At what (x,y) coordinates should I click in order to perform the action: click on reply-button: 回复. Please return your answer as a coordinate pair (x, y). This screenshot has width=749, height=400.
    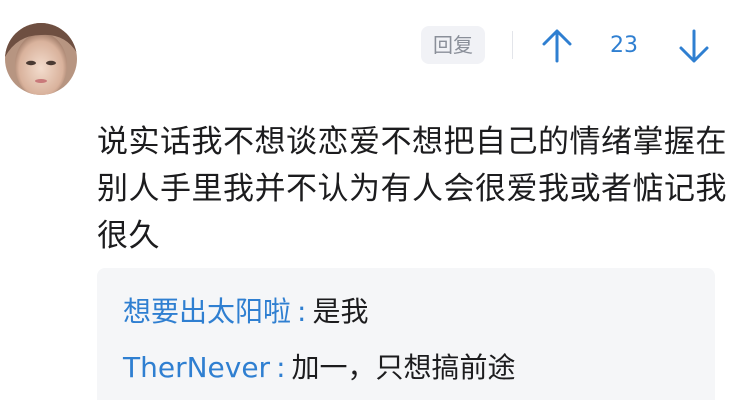
    Looking at the image, I should click on (453, 45).